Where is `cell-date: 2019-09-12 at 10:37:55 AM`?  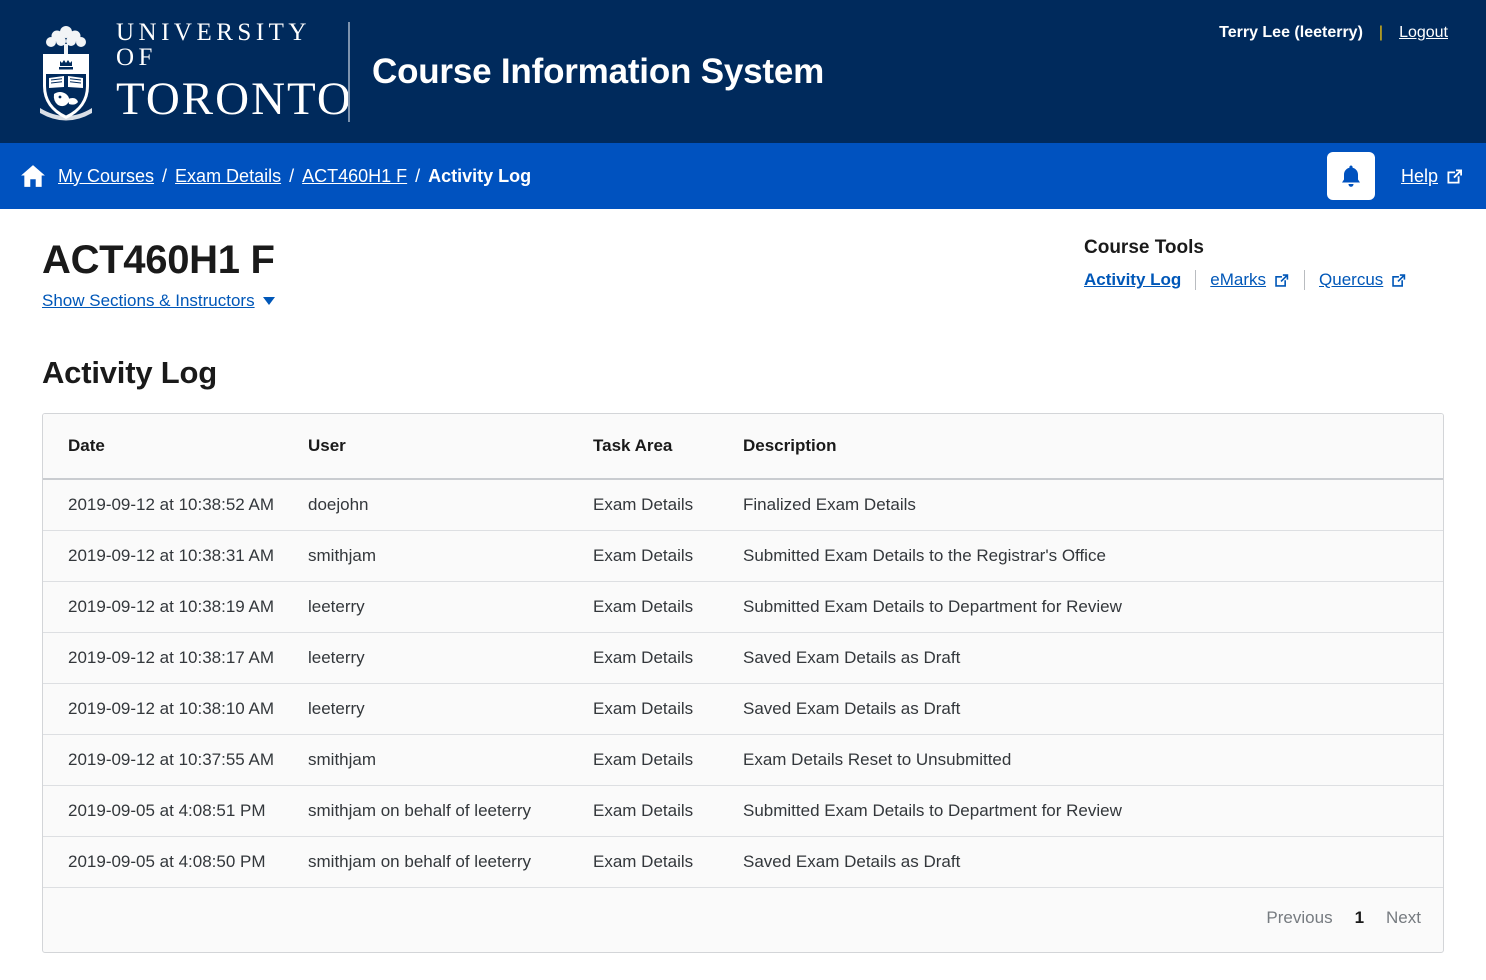
cell-date: 2019-09-12 at 10:37:55 AM is located at coordinates (175, 760).